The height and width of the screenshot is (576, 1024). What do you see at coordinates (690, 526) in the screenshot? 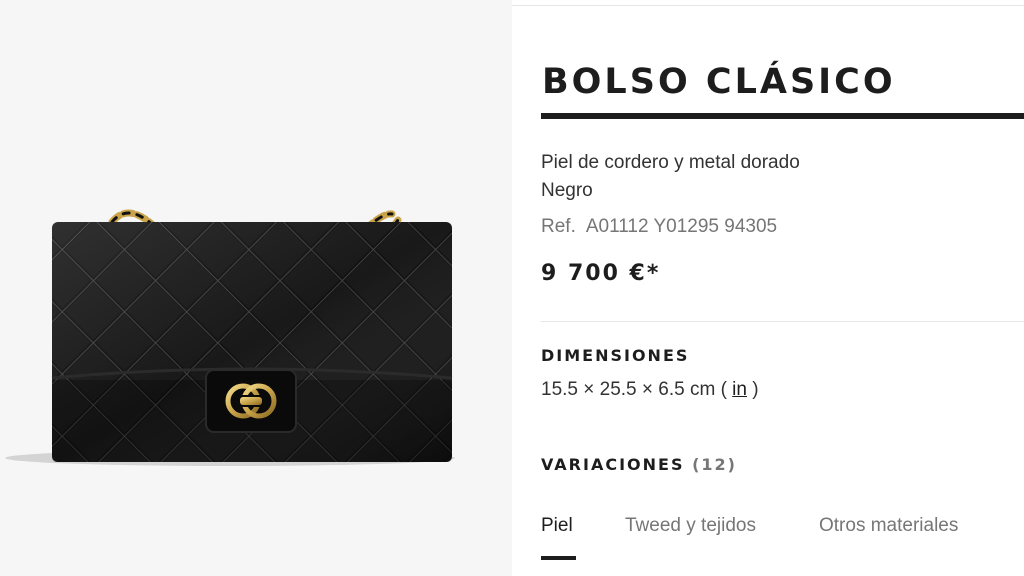
I see `tab-tweed-y-tejidos: Tweed y tejidos` at bounding box center [690, 526].